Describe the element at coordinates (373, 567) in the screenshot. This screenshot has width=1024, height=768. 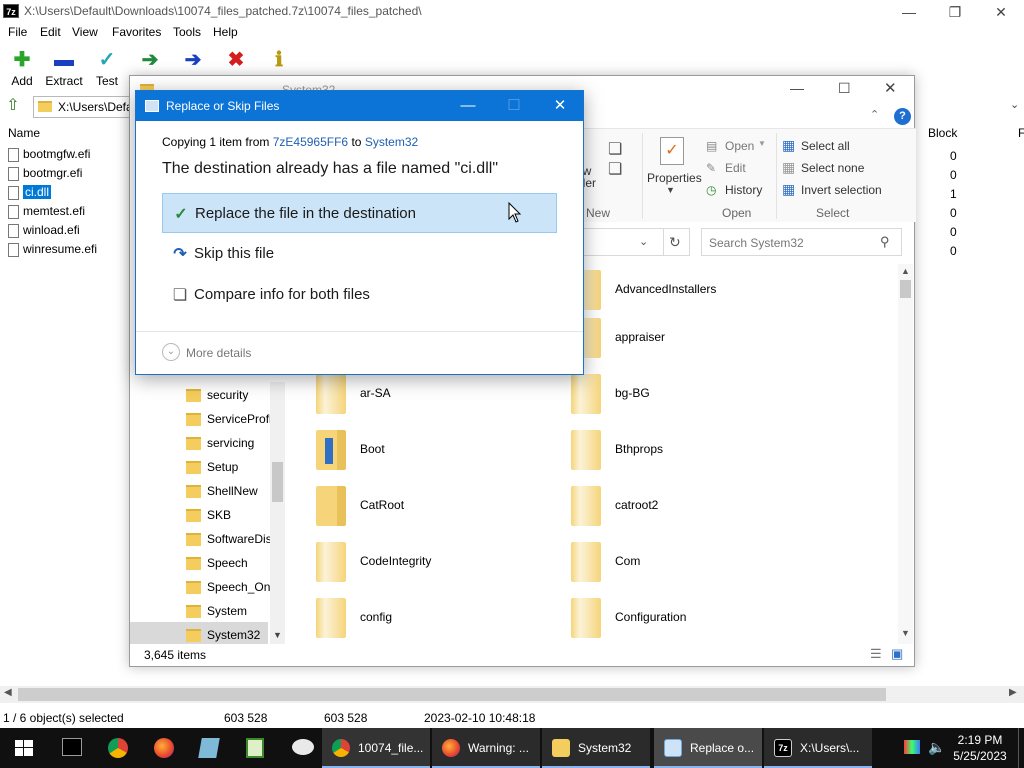
I see `folder-item: CodeIntegrity` at that location.